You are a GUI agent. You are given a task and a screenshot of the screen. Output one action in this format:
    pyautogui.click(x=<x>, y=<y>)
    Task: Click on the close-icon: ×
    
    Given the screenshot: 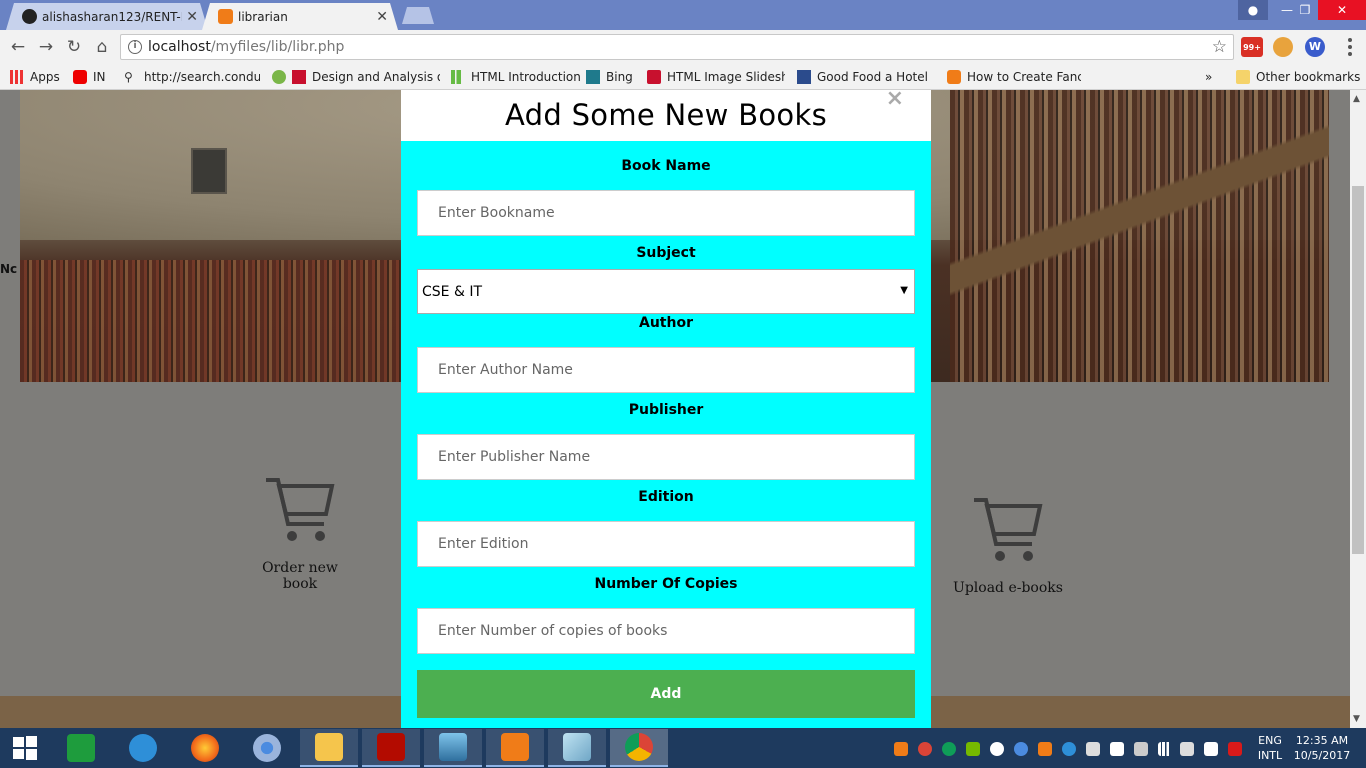 What is the action you would take?
    pyautogui.click(x=895, y=99)
    